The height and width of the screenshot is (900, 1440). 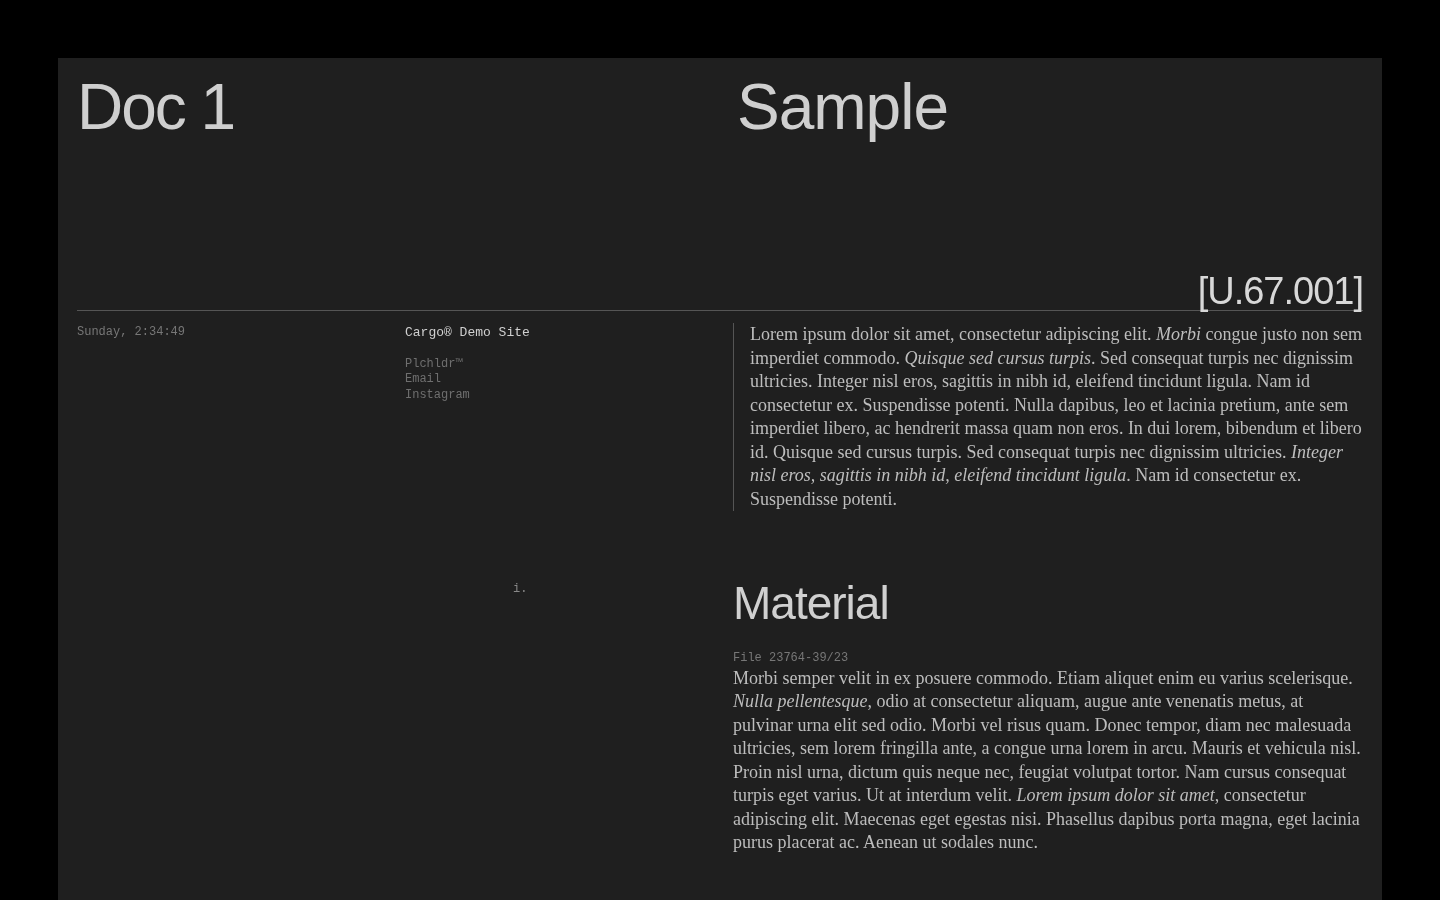 I want to click on file-label: File 23764-39/23, so click(x=791, y=658).